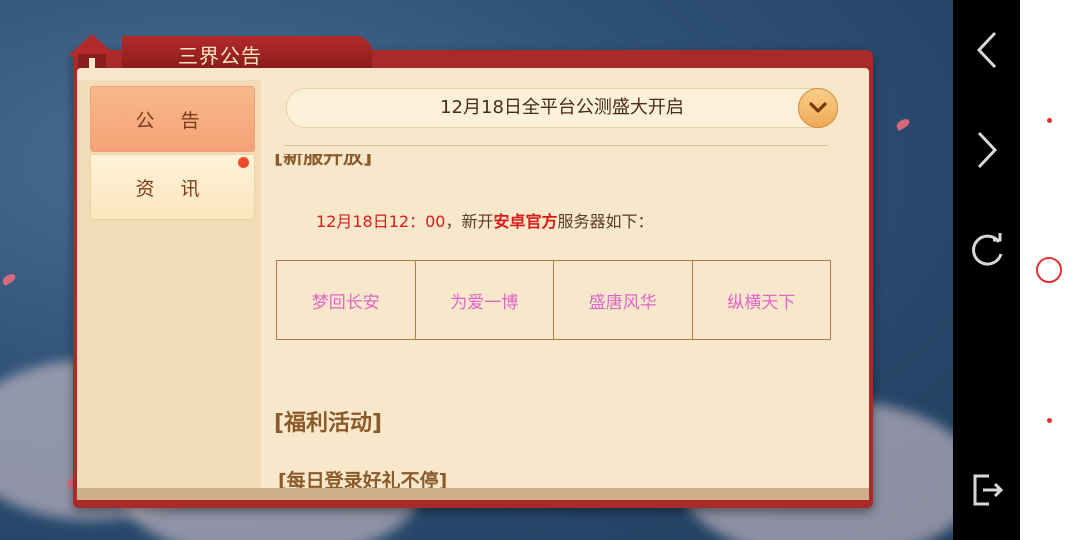  Describe the element at coordinates (623, 300) in the screenshot. I see `server-cell: 盛唐风华` at that location.